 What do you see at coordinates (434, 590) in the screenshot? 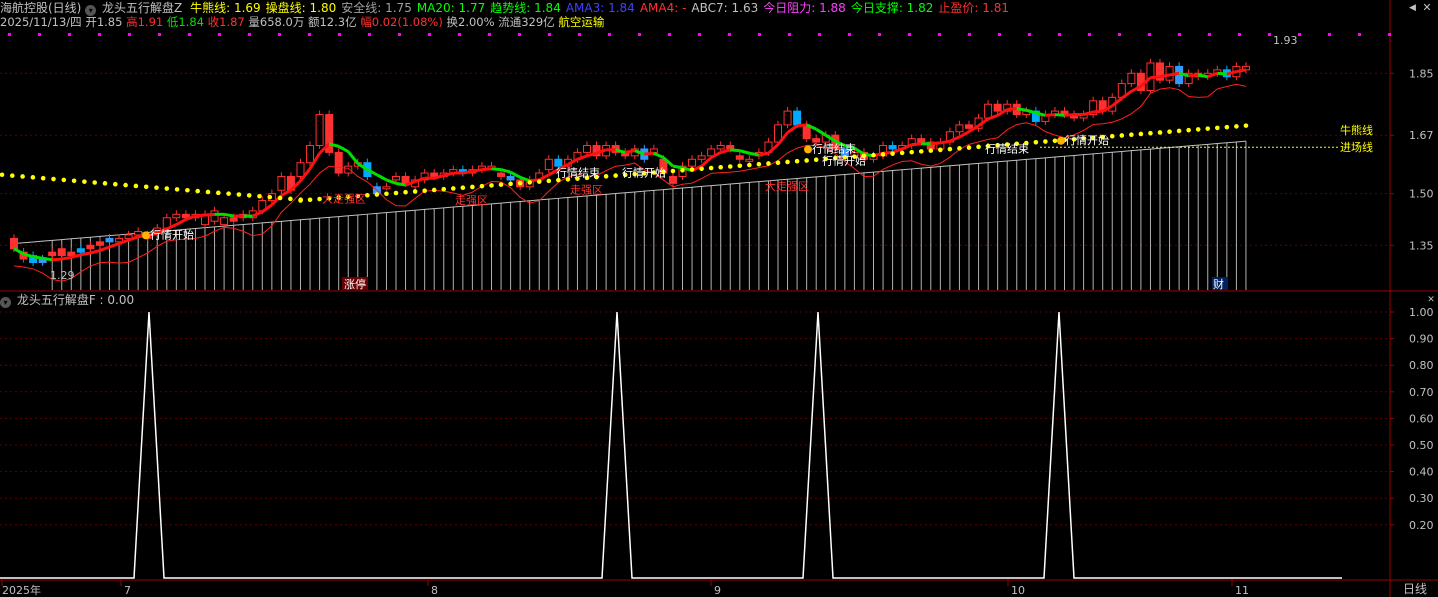
I see `time-axis-label: 8` at bounding box center [434, 590].